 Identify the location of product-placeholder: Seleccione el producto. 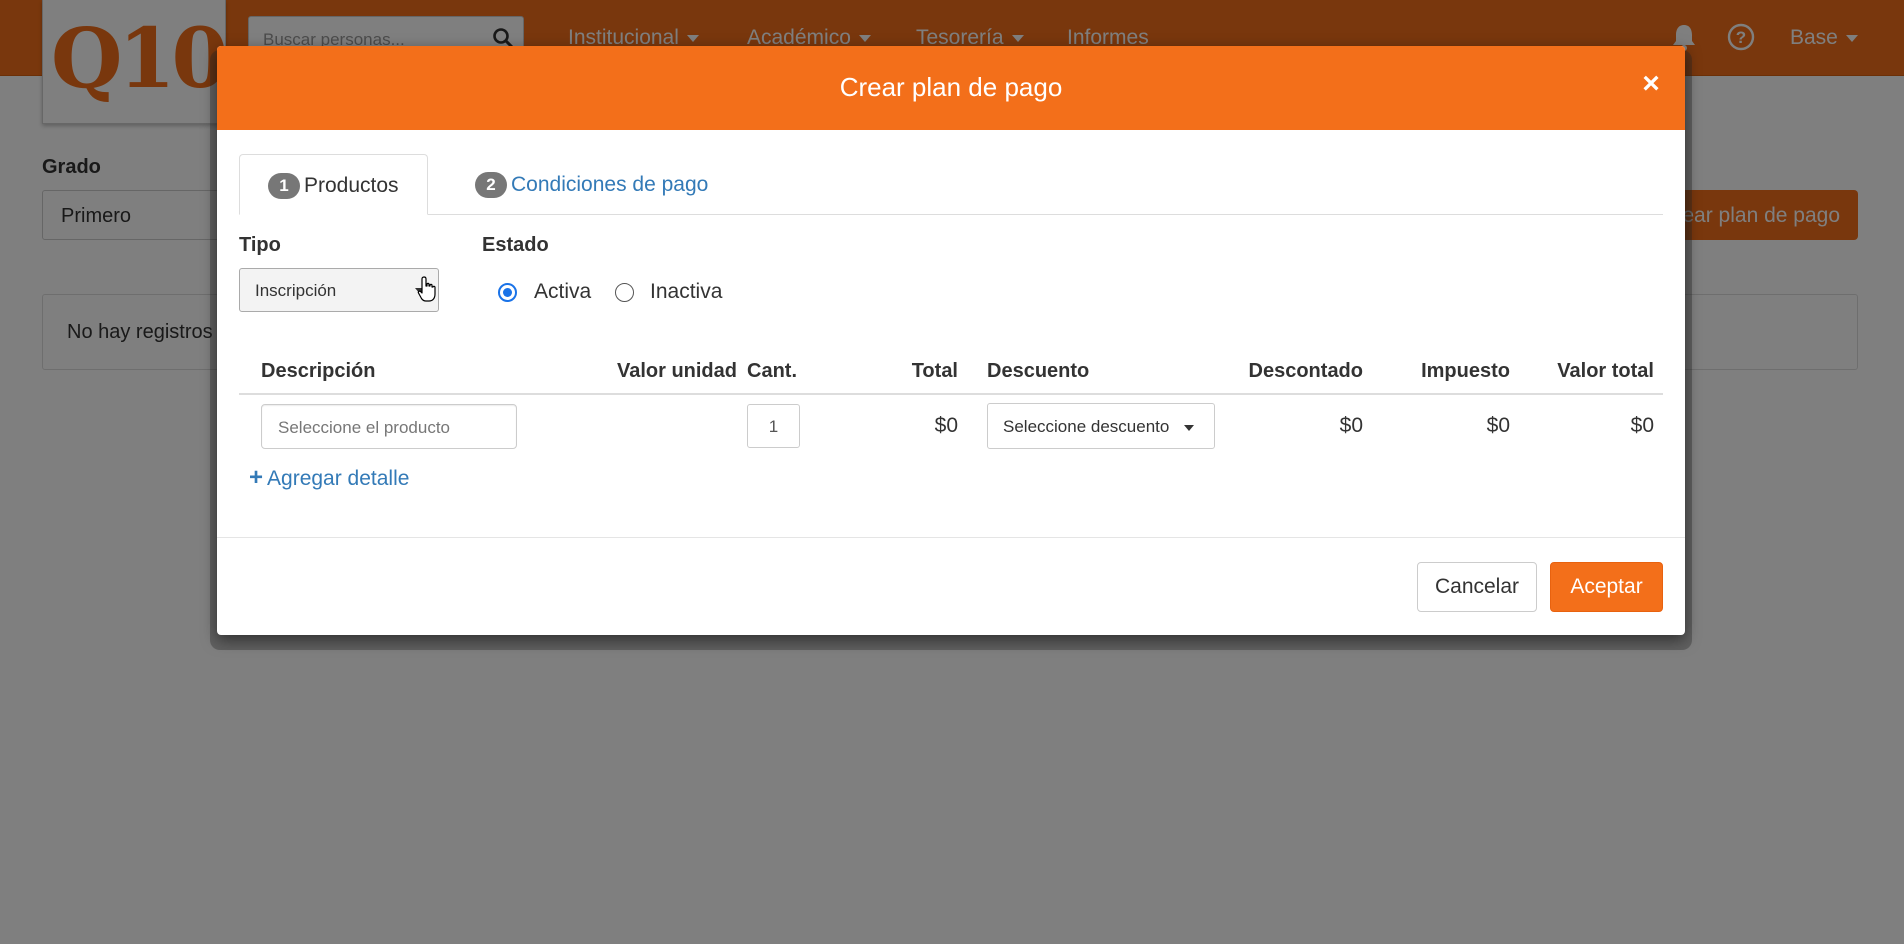
(364, 427).